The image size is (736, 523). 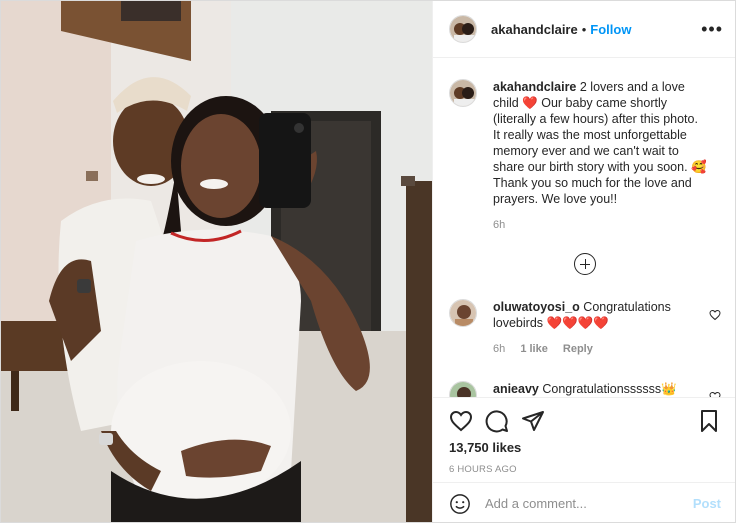 I want to click on comment-meta: 6h 1 like Reply, so click(x=593, y=349).